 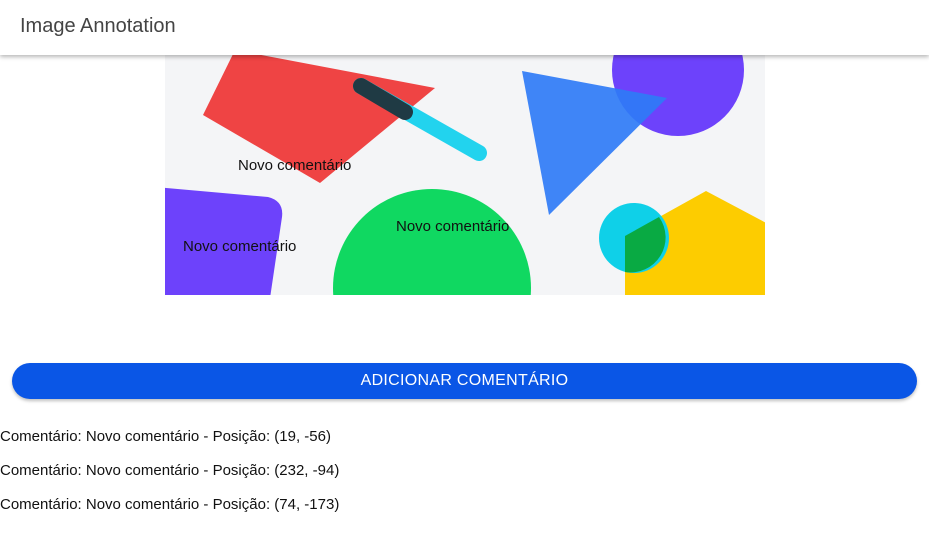 I want to click on green-semicircle-shape, so click(x=432, y=242).